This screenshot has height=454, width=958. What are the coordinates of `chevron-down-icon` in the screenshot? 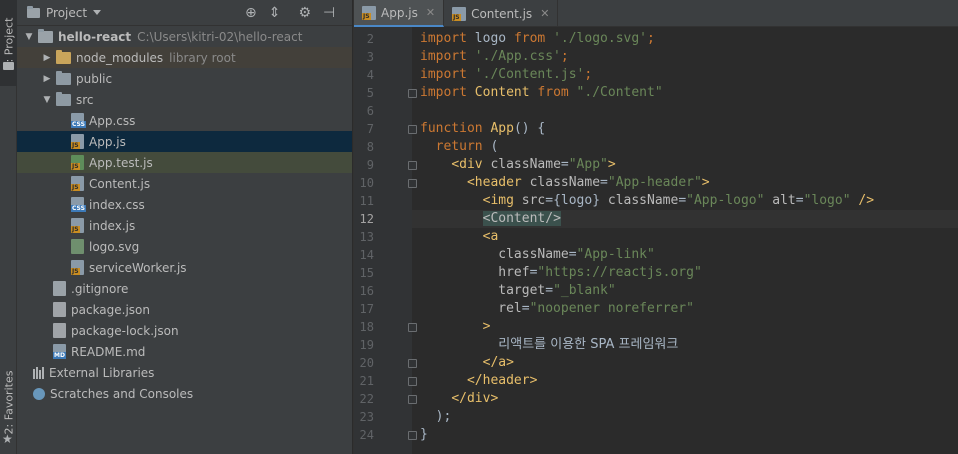 It's located at (97, 12).